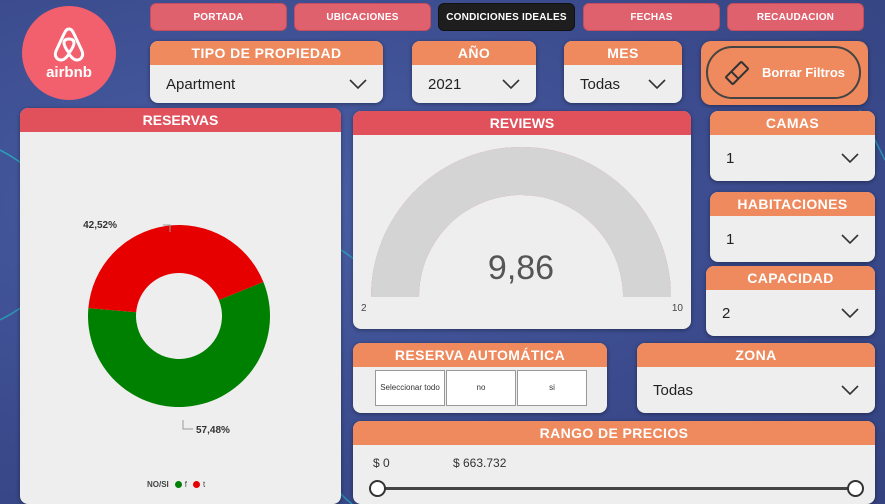 Image resolution: width=885 pixels, height=504 pixels. Describe the element at coordinates (730, 158) in the screenshot. I see `camas-value: 1` at that location.